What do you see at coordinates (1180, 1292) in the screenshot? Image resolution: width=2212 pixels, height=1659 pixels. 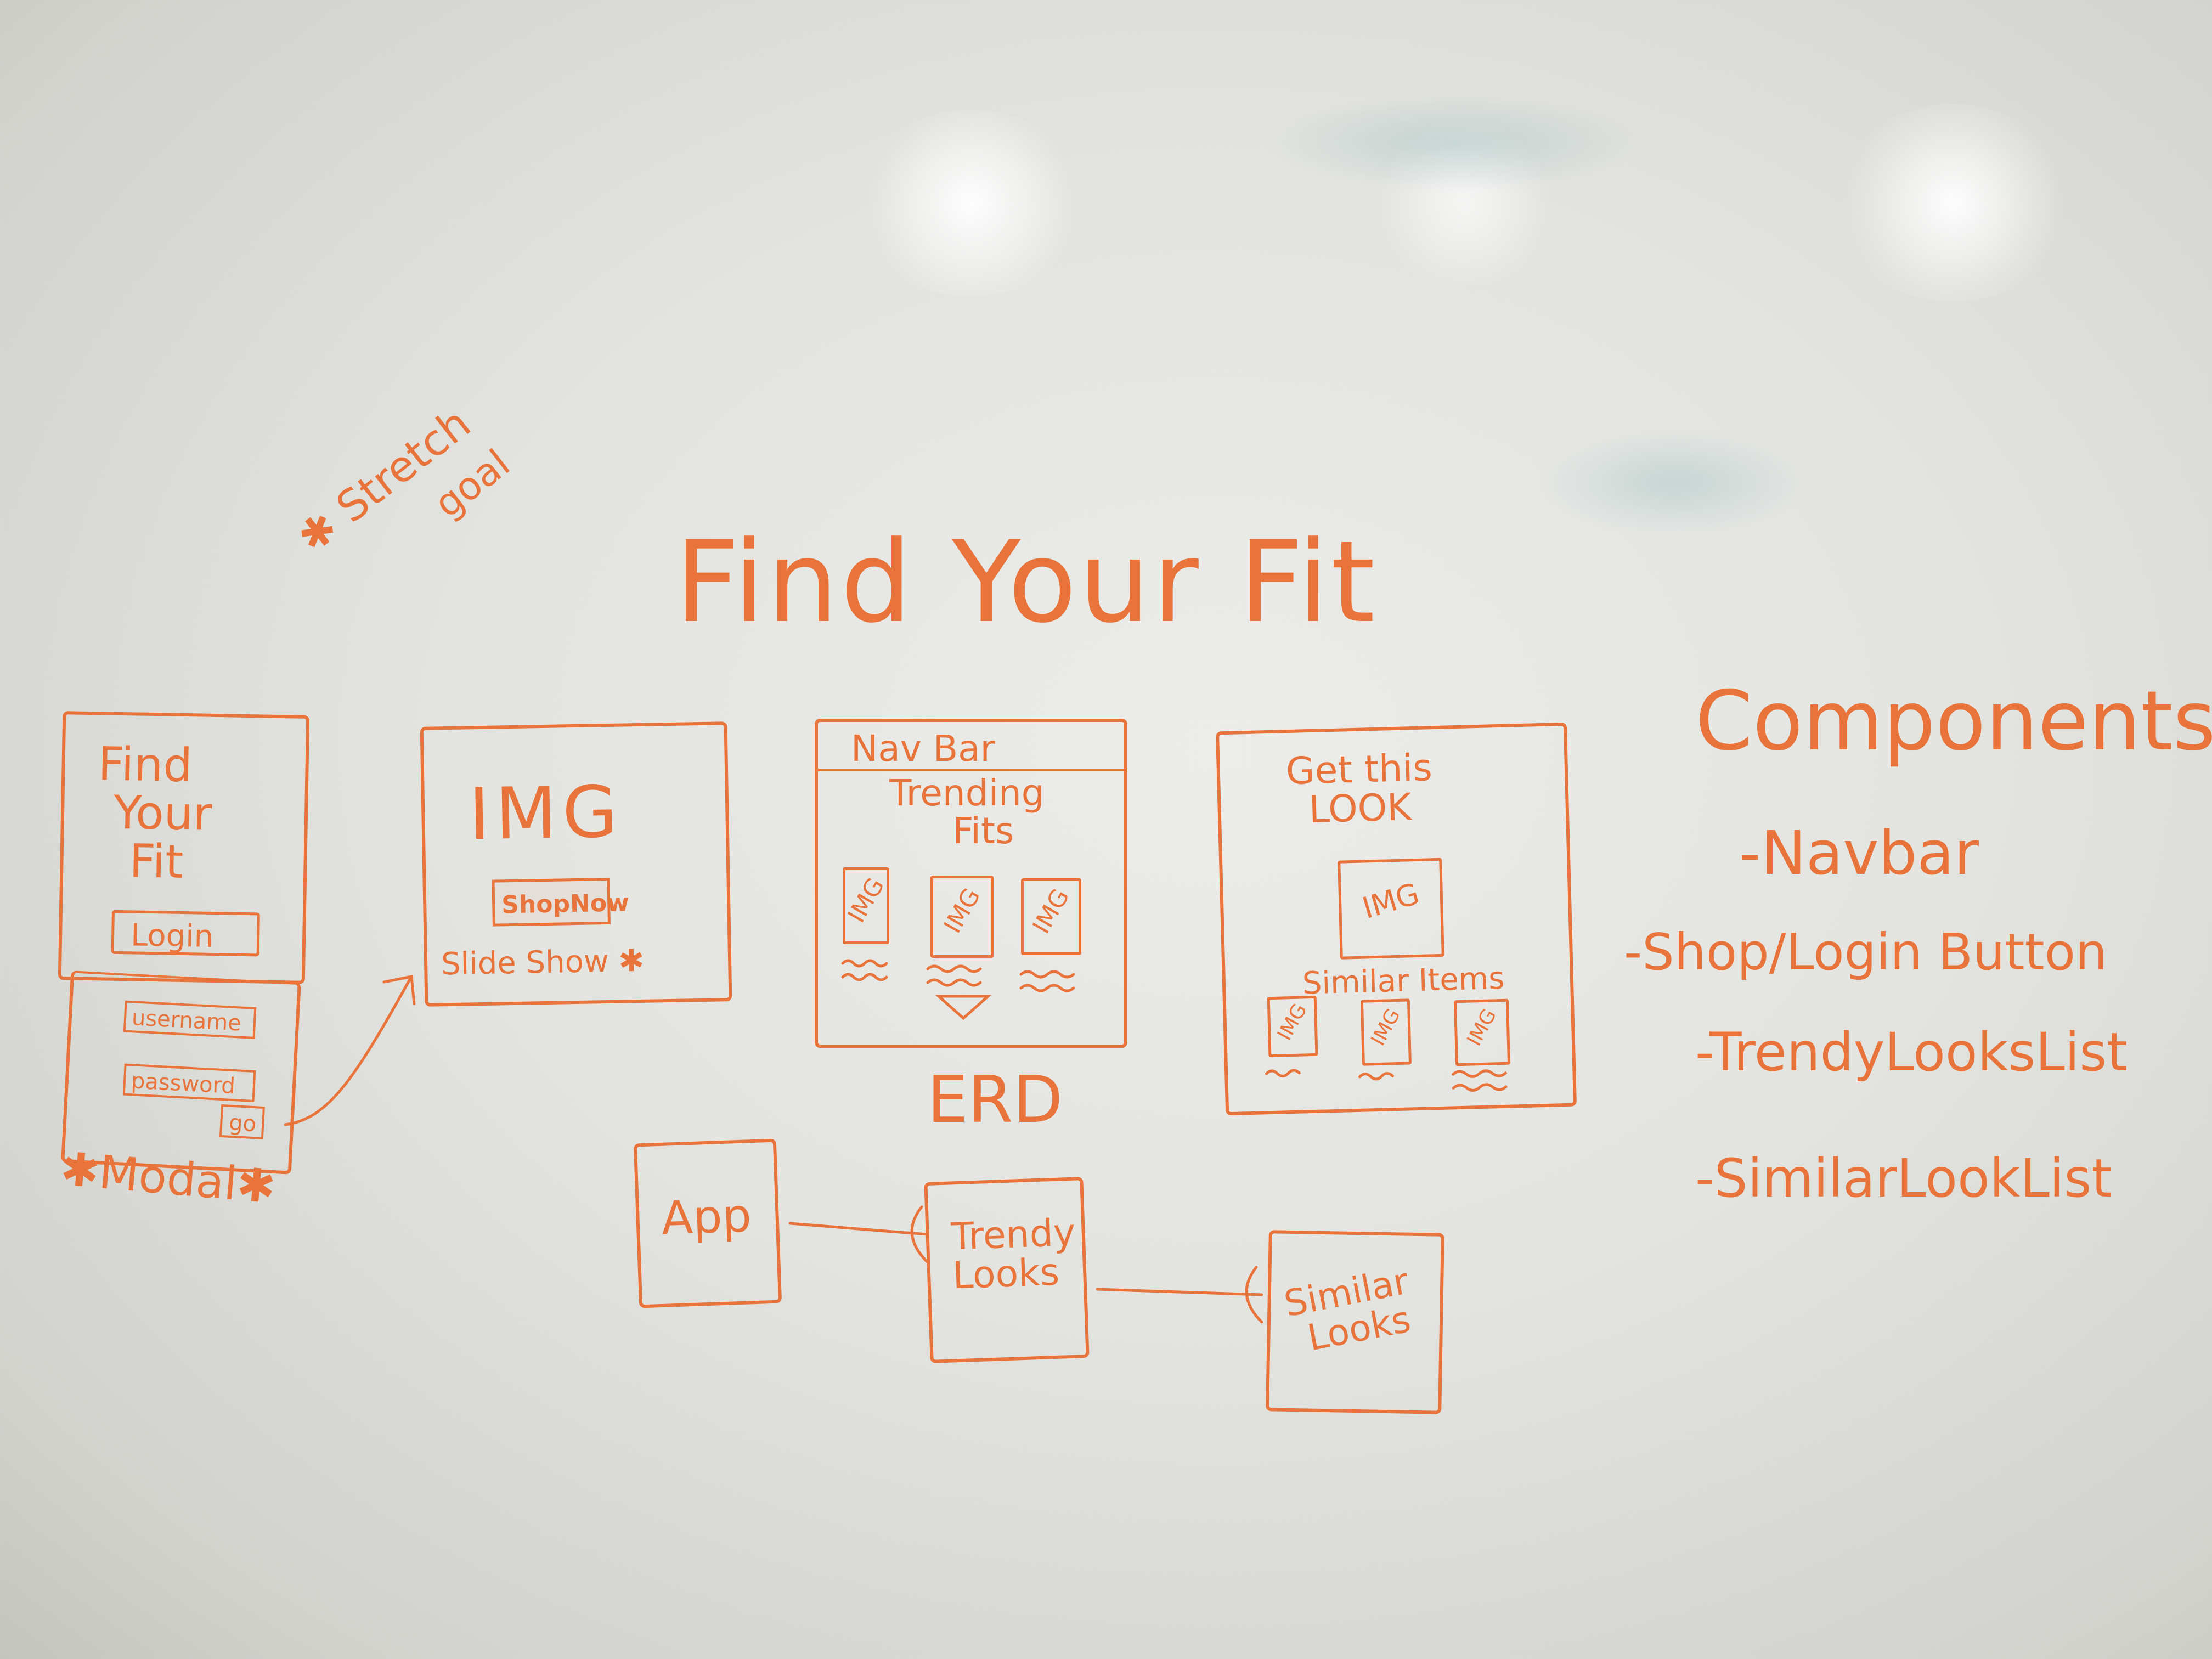 I see `erd-relation-trendy-similar` at bounding box center [1180, 1292].